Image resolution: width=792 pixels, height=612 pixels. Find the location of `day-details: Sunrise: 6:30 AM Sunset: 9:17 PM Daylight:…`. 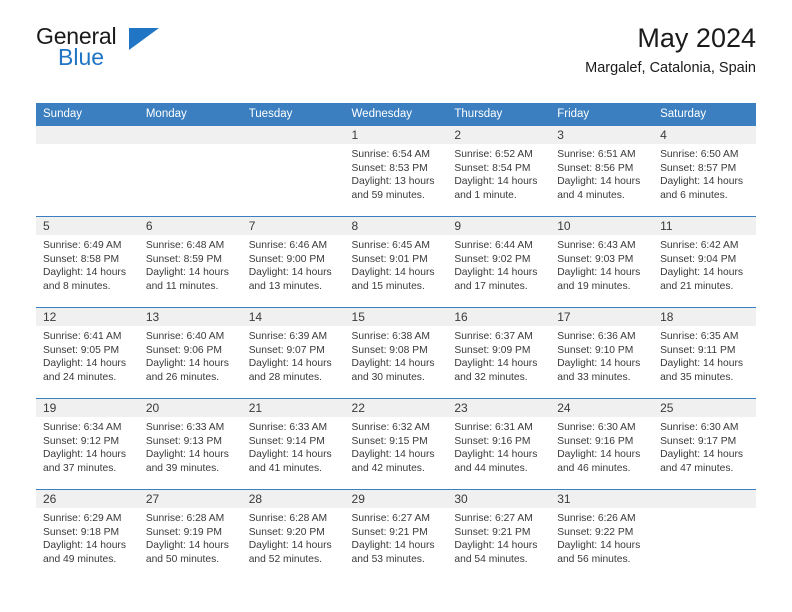

day-details: Sunrise: 6:30 AM Sunset: 9:17 PM Daylight:… is located at coordinates (704, 446).